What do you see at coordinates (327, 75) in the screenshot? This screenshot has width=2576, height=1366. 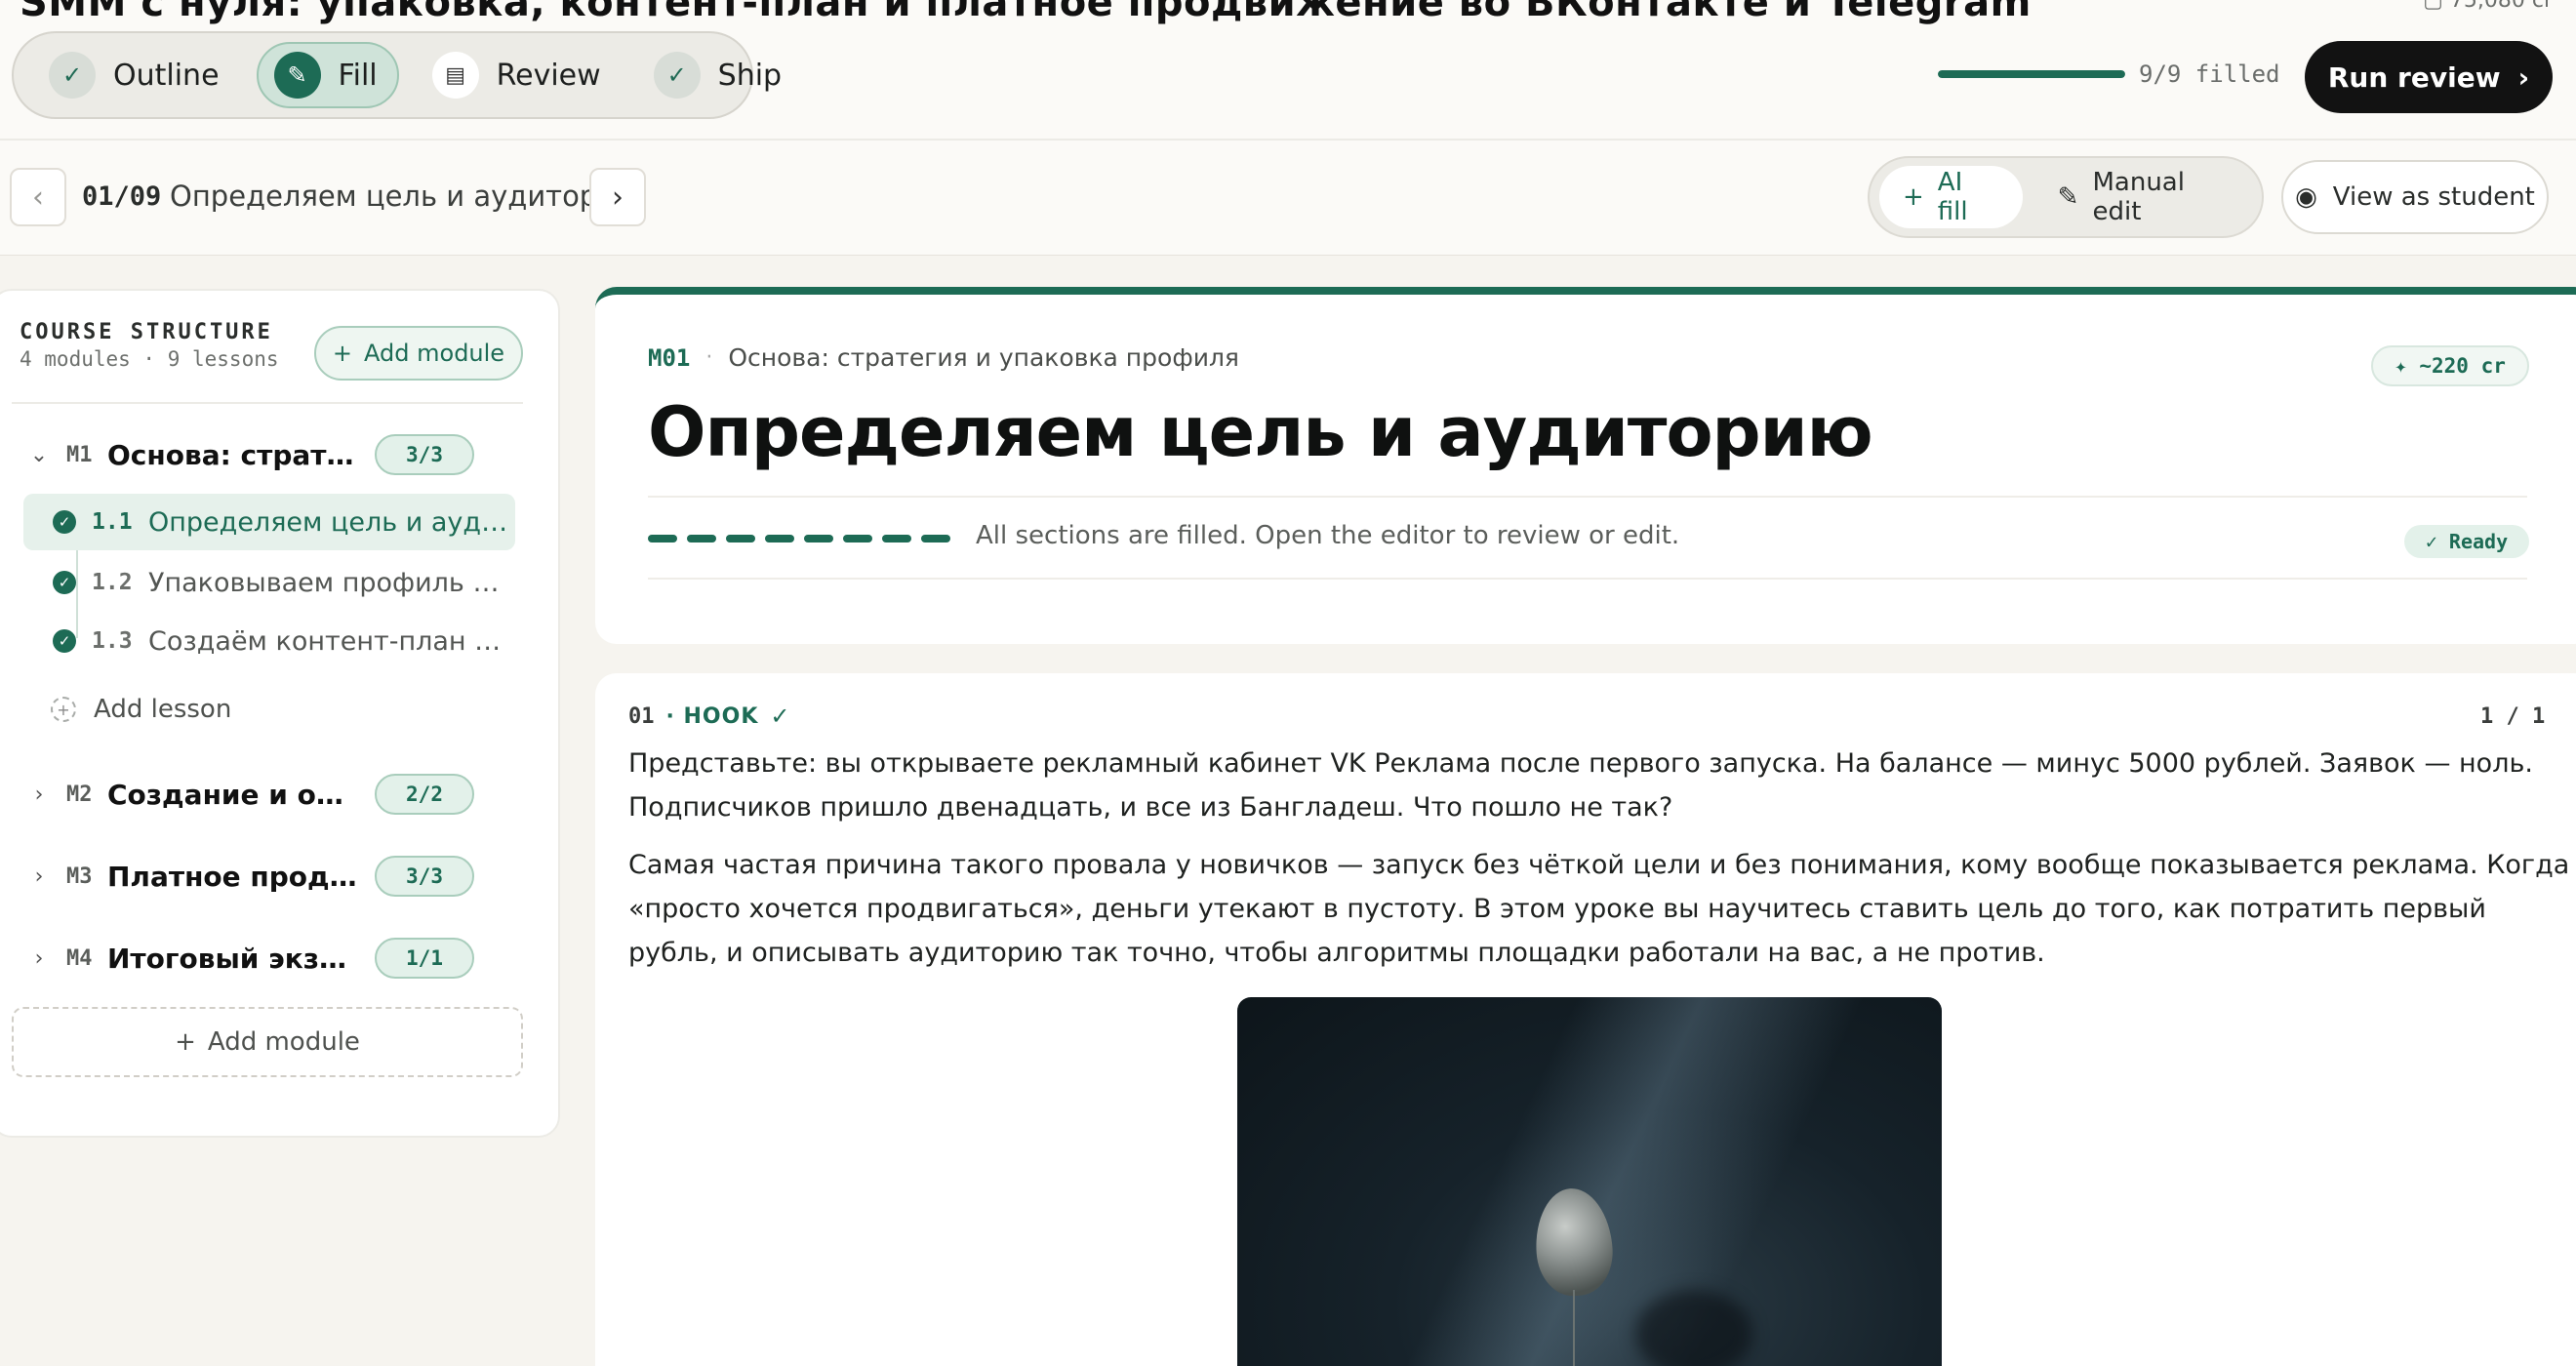 I see `step-fill: ✎ Fill` at bounding box center [327, 75].